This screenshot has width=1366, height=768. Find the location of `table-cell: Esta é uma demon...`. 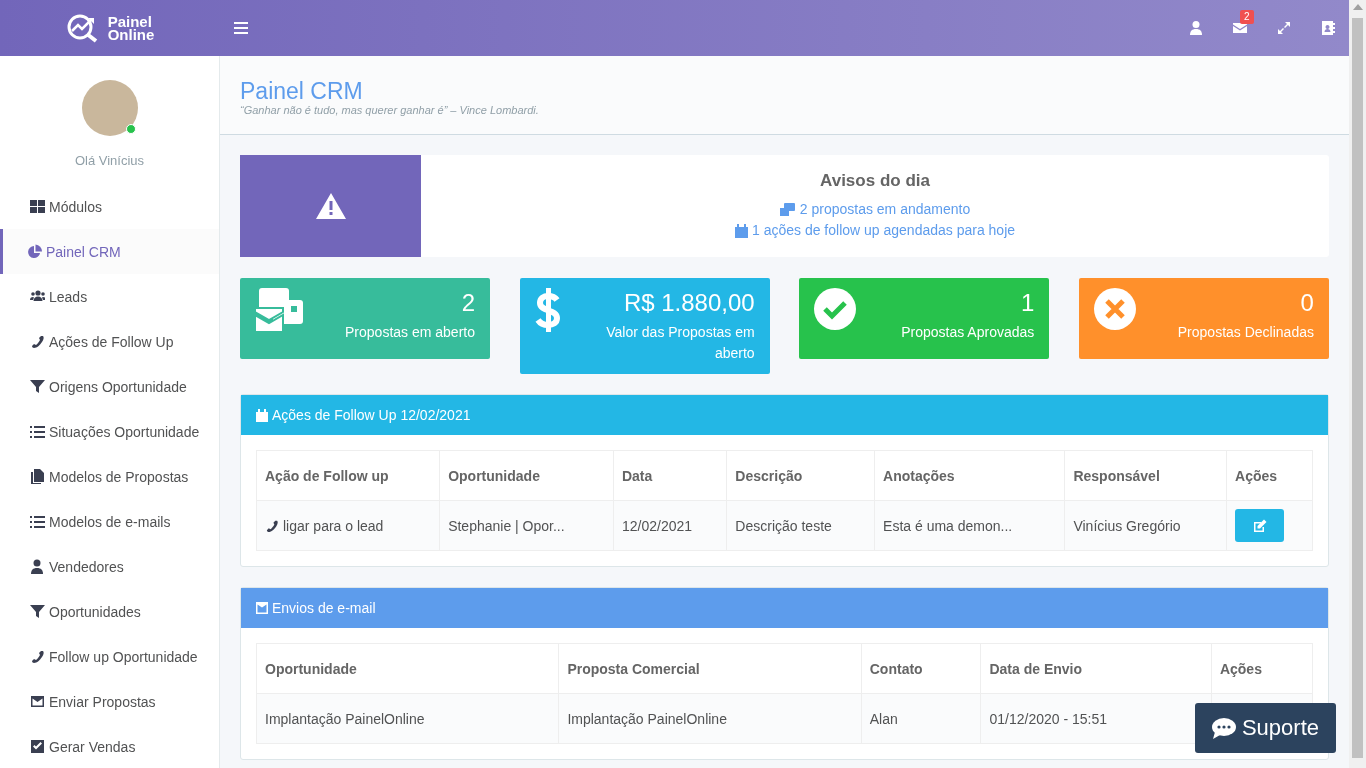

table-cell: Esta é uma demon... is located at coordinates (969, 525).